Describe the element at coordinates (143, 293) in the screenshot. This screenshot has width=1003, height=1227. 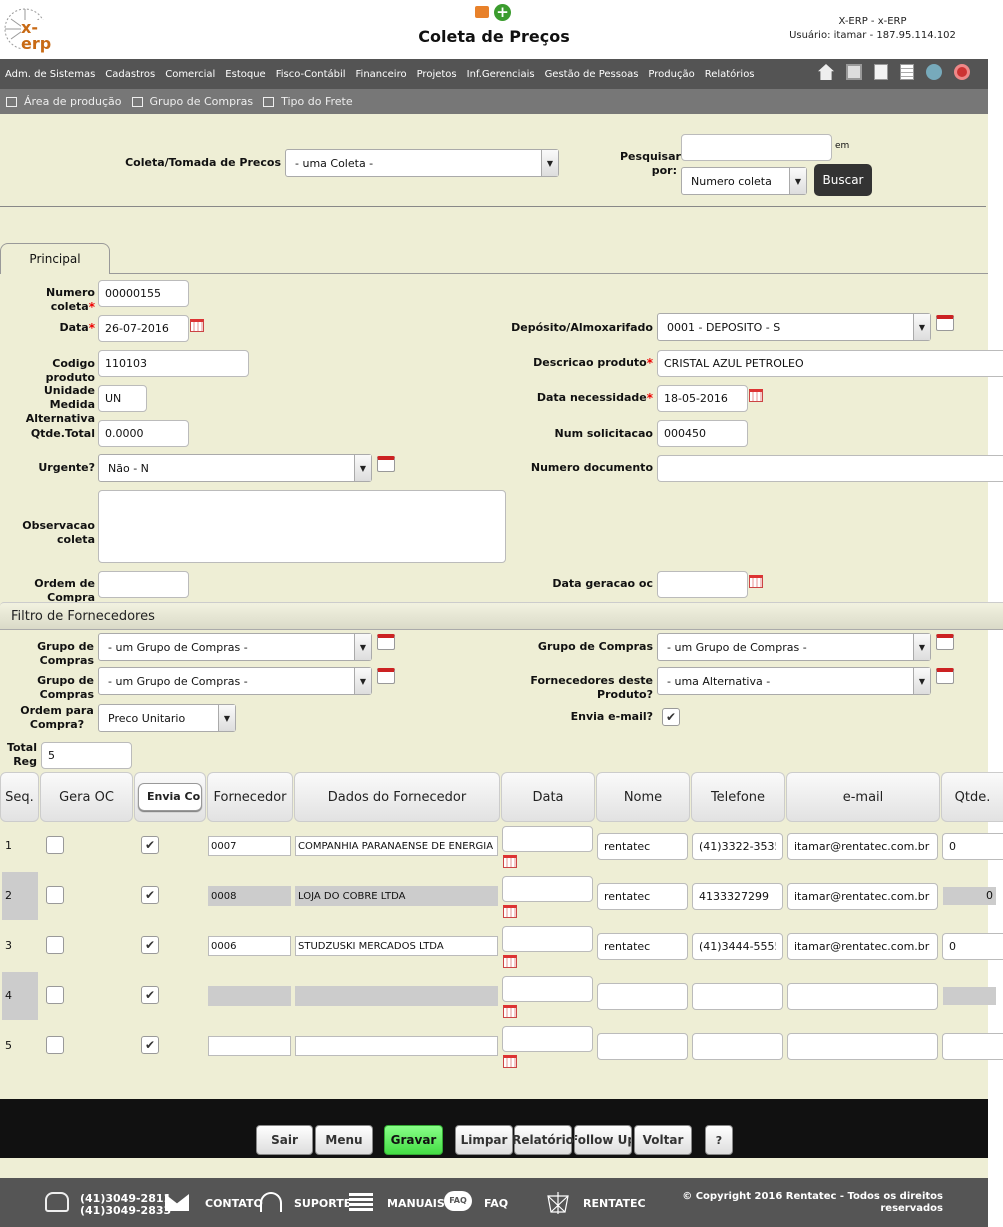
I see `numero-coleta-input` at that location.